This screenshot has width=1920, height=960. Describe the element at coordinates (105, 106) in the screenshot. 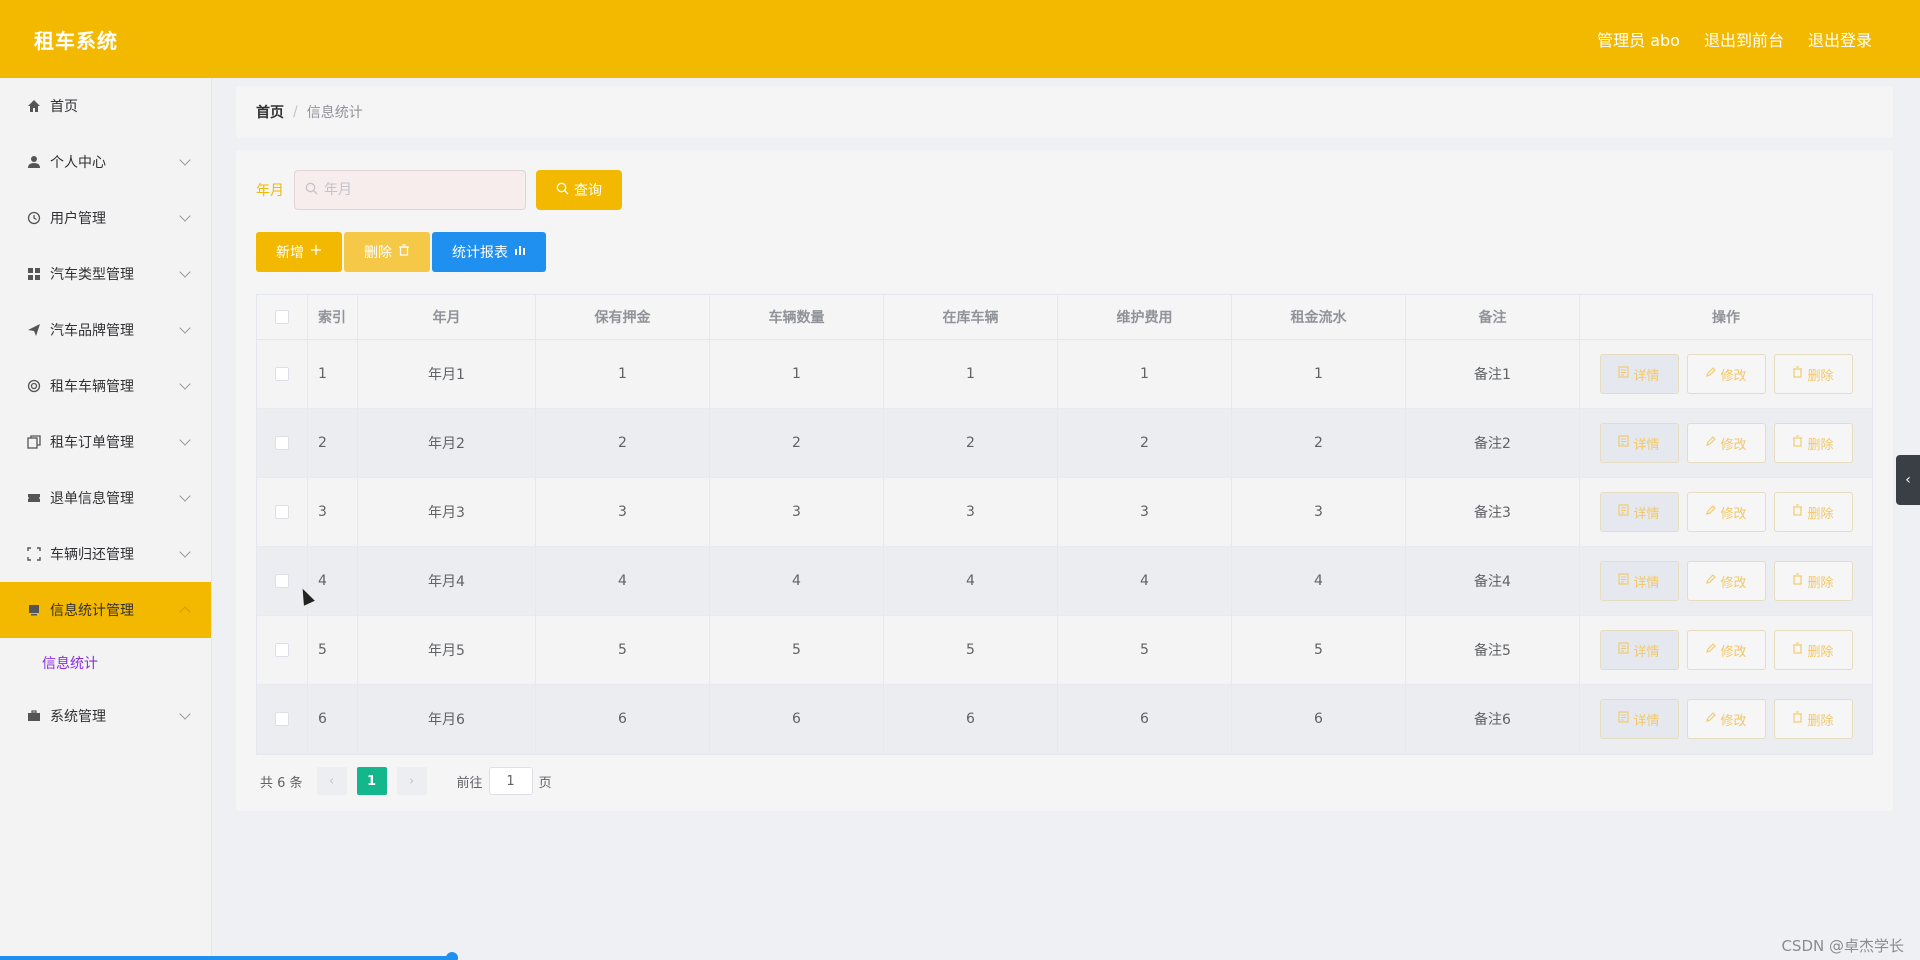

I see `sidebar-item-home: 首页` at that location.